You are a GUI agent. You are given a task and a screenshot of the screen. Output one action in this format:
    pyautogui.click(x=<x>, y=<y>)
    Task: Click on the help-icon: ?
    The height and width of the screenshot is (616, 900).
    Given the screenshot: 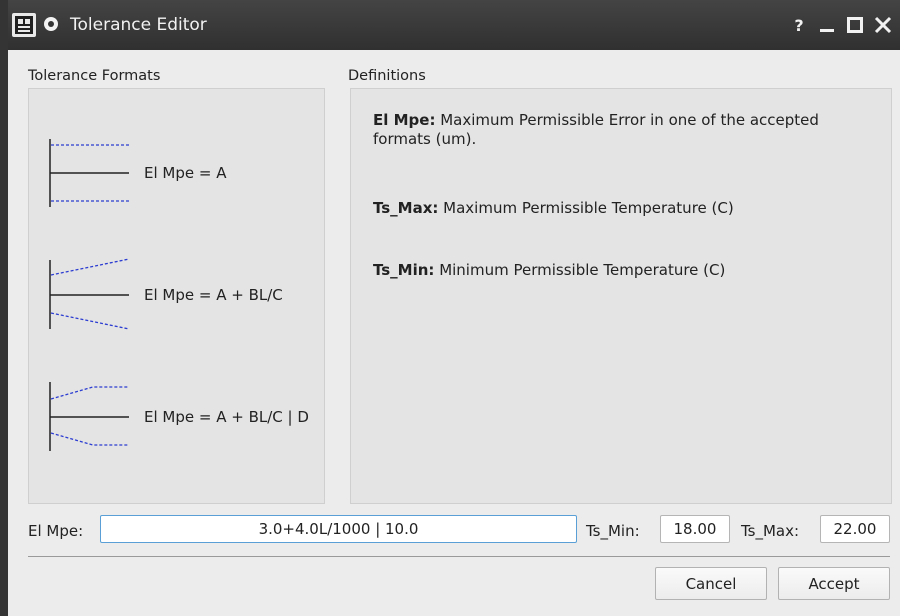 What is the action you would take?
    pyautogui.click(x=798, y=25)
    